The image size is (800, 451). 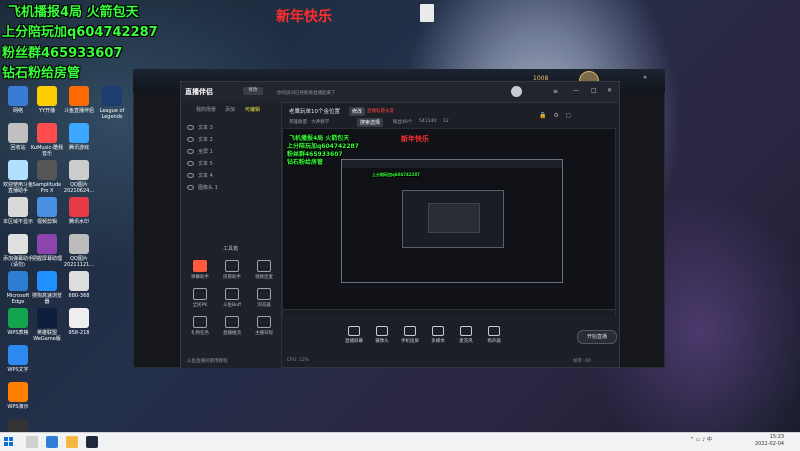 I want to click on start-icon, so click(x=9, y=442).